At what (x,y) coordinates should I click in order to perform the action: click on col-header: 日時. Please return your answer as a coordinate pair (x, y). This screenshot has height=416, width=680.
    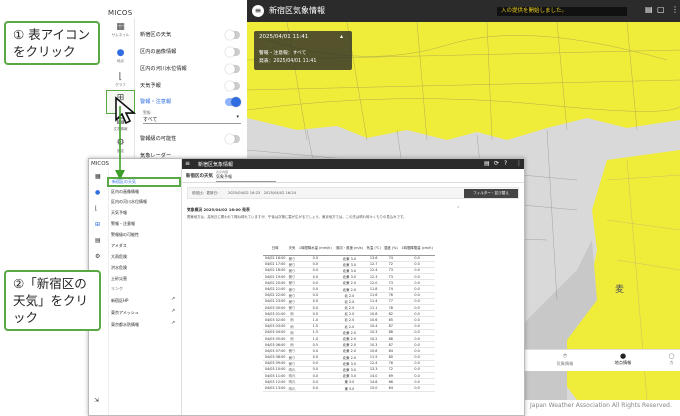
    Looking at the image, I should click on (275, 248).